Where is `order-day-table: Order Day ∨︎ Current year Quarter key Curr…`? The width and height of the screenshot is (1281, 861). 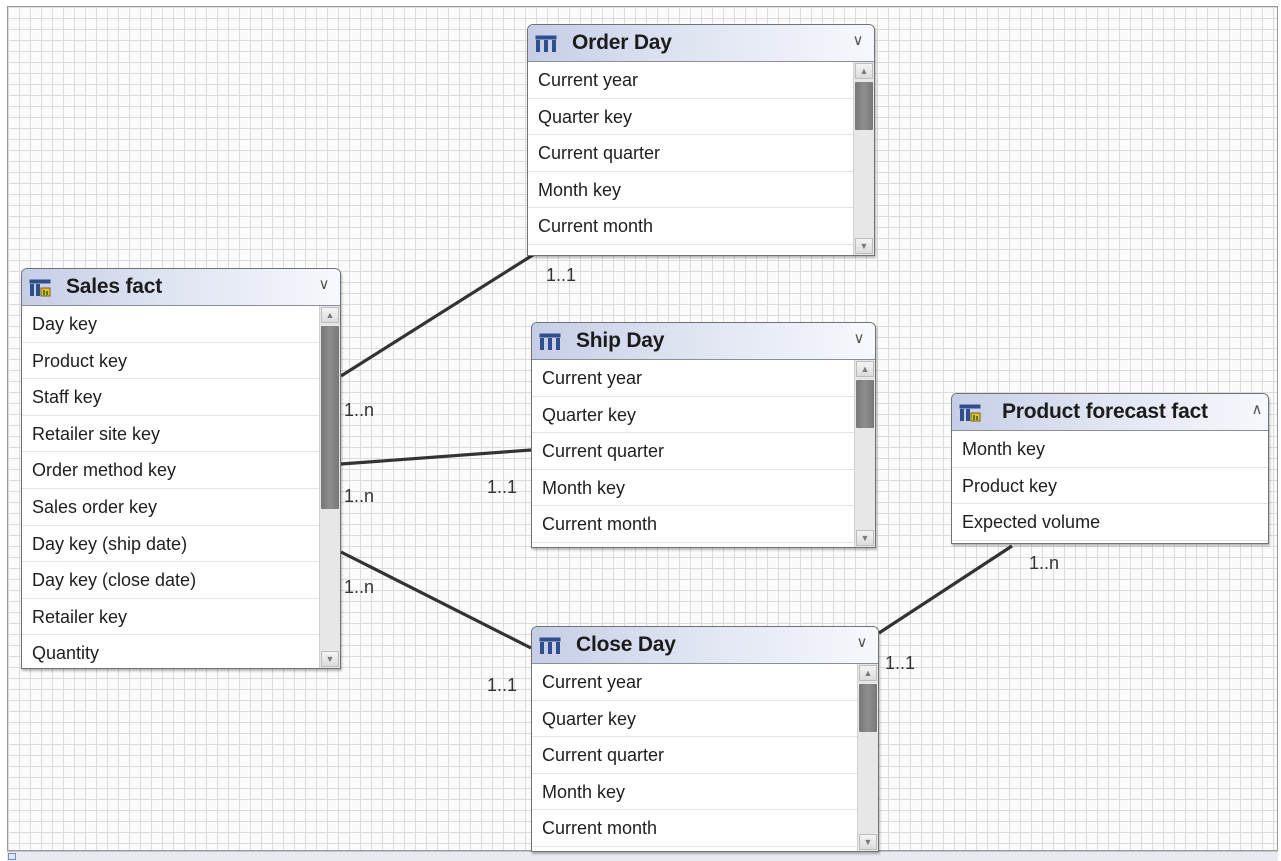
order-day-table: Order Day ∨︎ Current year Quarter key Curr… is located at coordinates (701, 140).